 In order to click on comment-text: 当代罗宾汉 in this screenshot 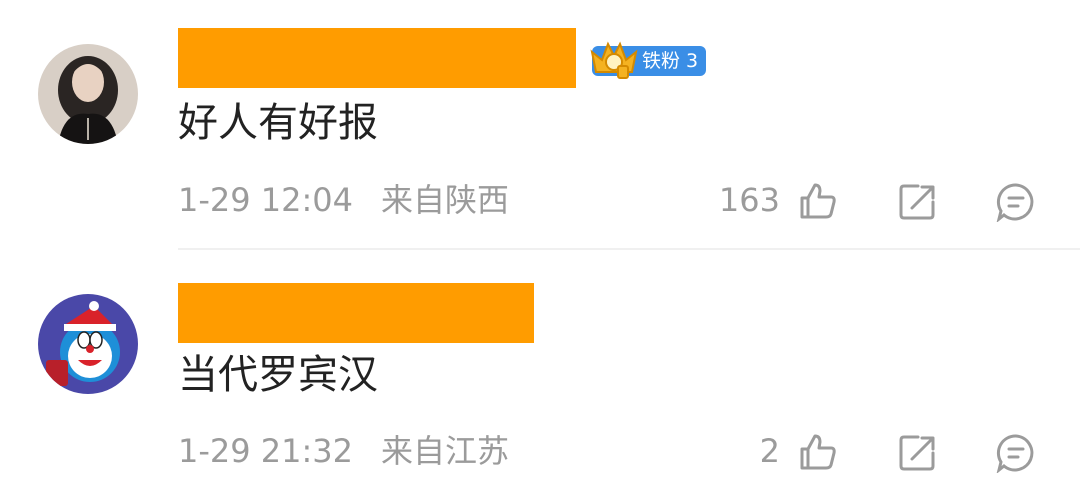, I will do `click(278, 375)`.